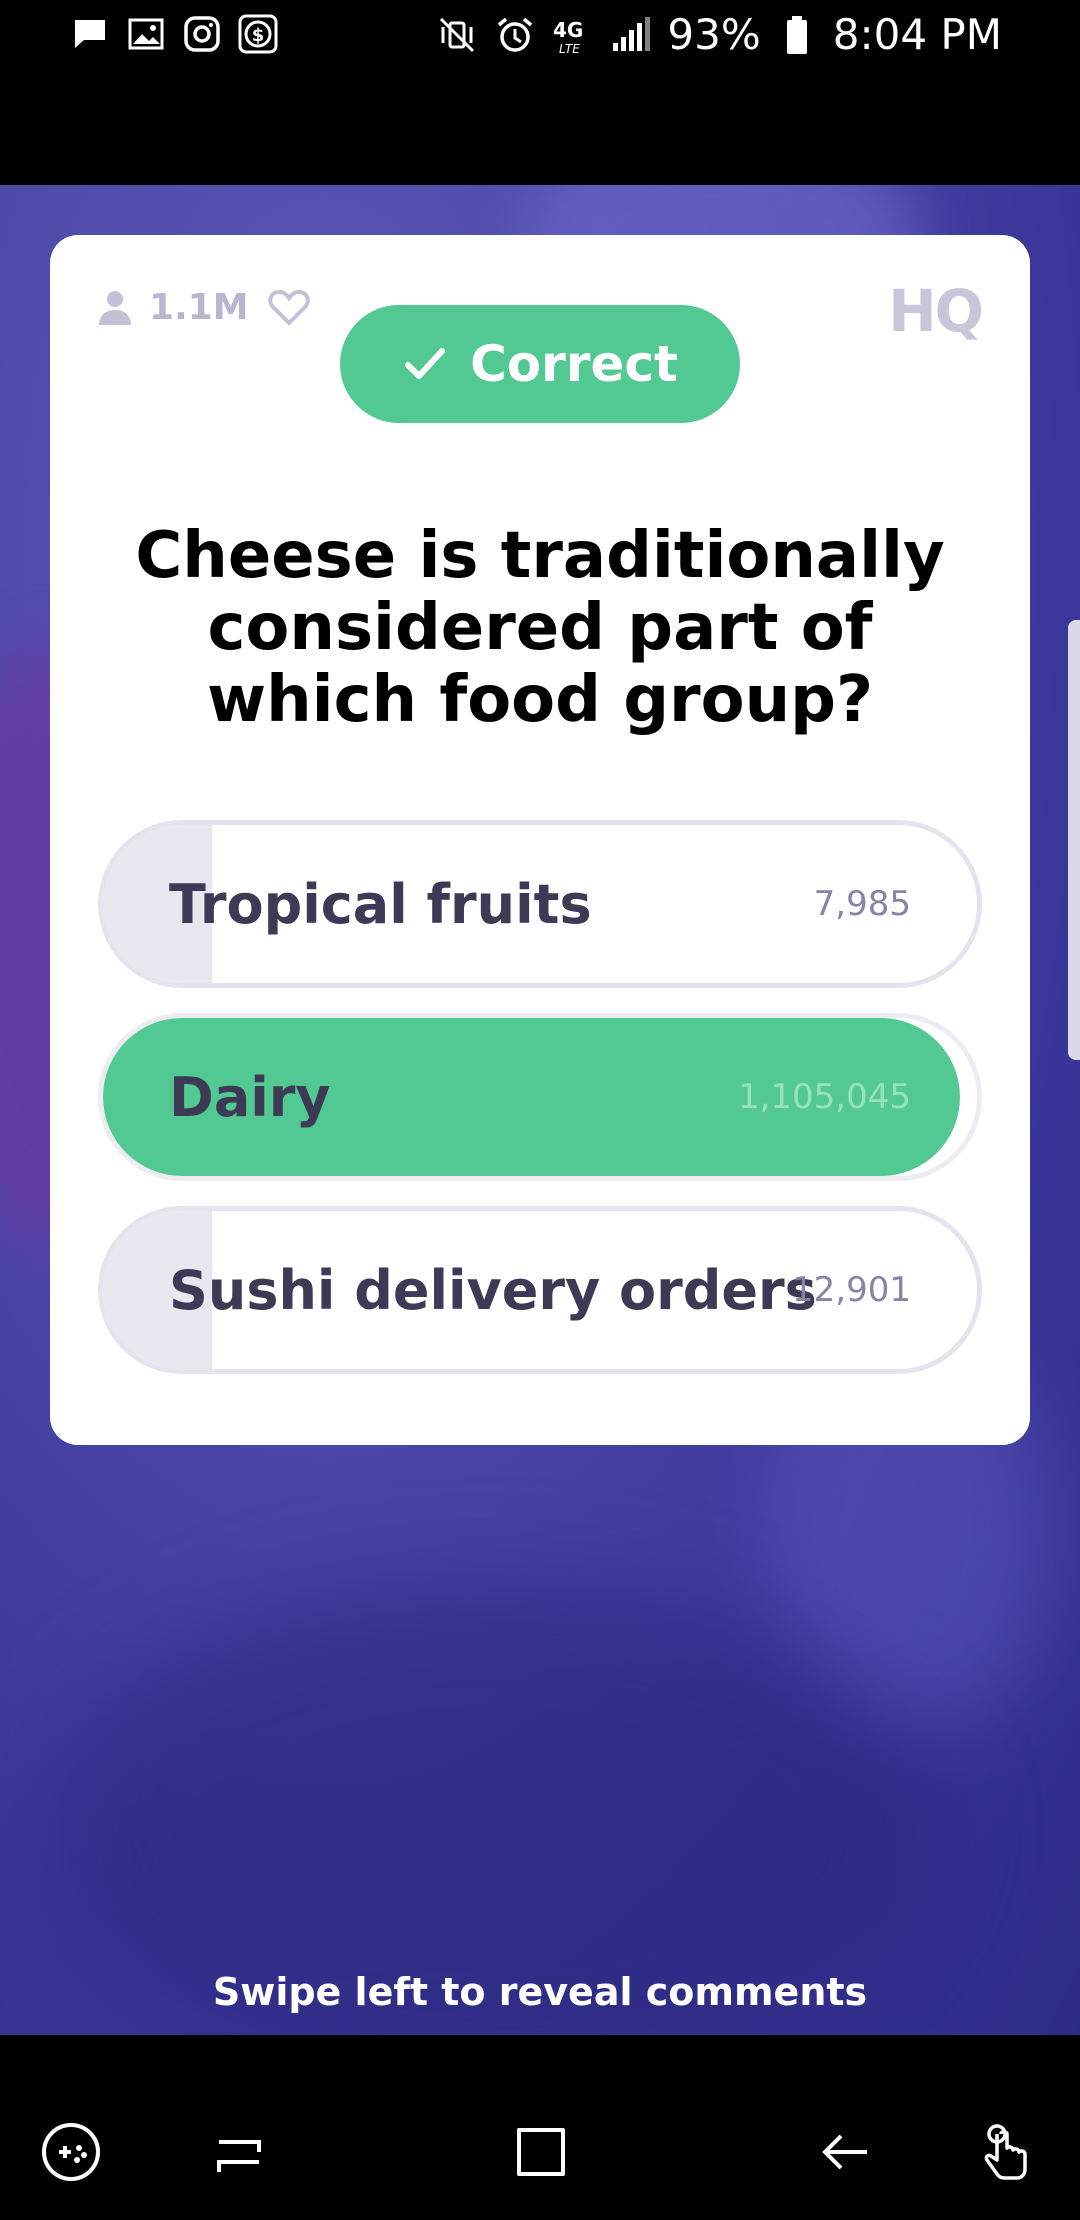 The image size is (1080, 2220). Describe the element at coordinates (569, 48) in the screenshot. I see `svg-text: LTE` at that location.